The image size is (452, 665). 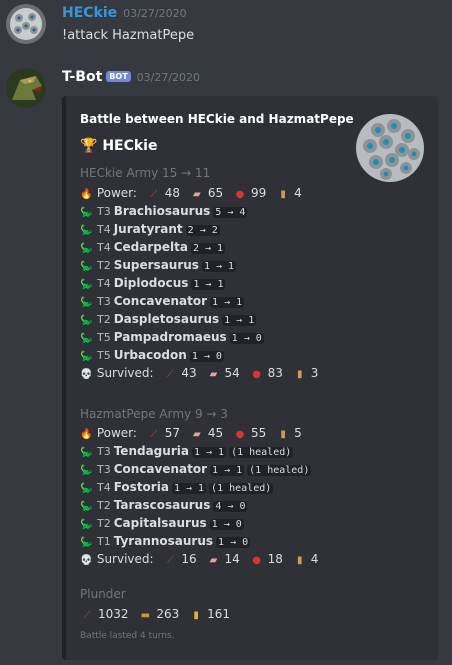 What do you see at coordinates (187, 451) in the screenshot?
I see `dino-row: 🦕 T3 Tendaguria 1 → 1 (1 healed)` at bounding box center [187, 451].